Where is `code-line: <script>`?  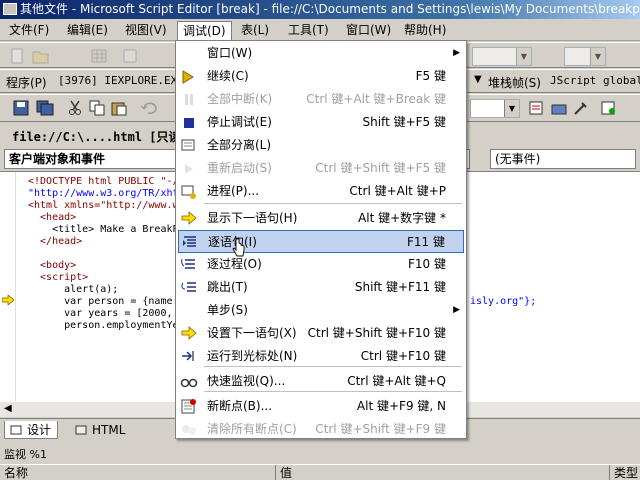 code-line: <script> is located at coordinates (58, 277).